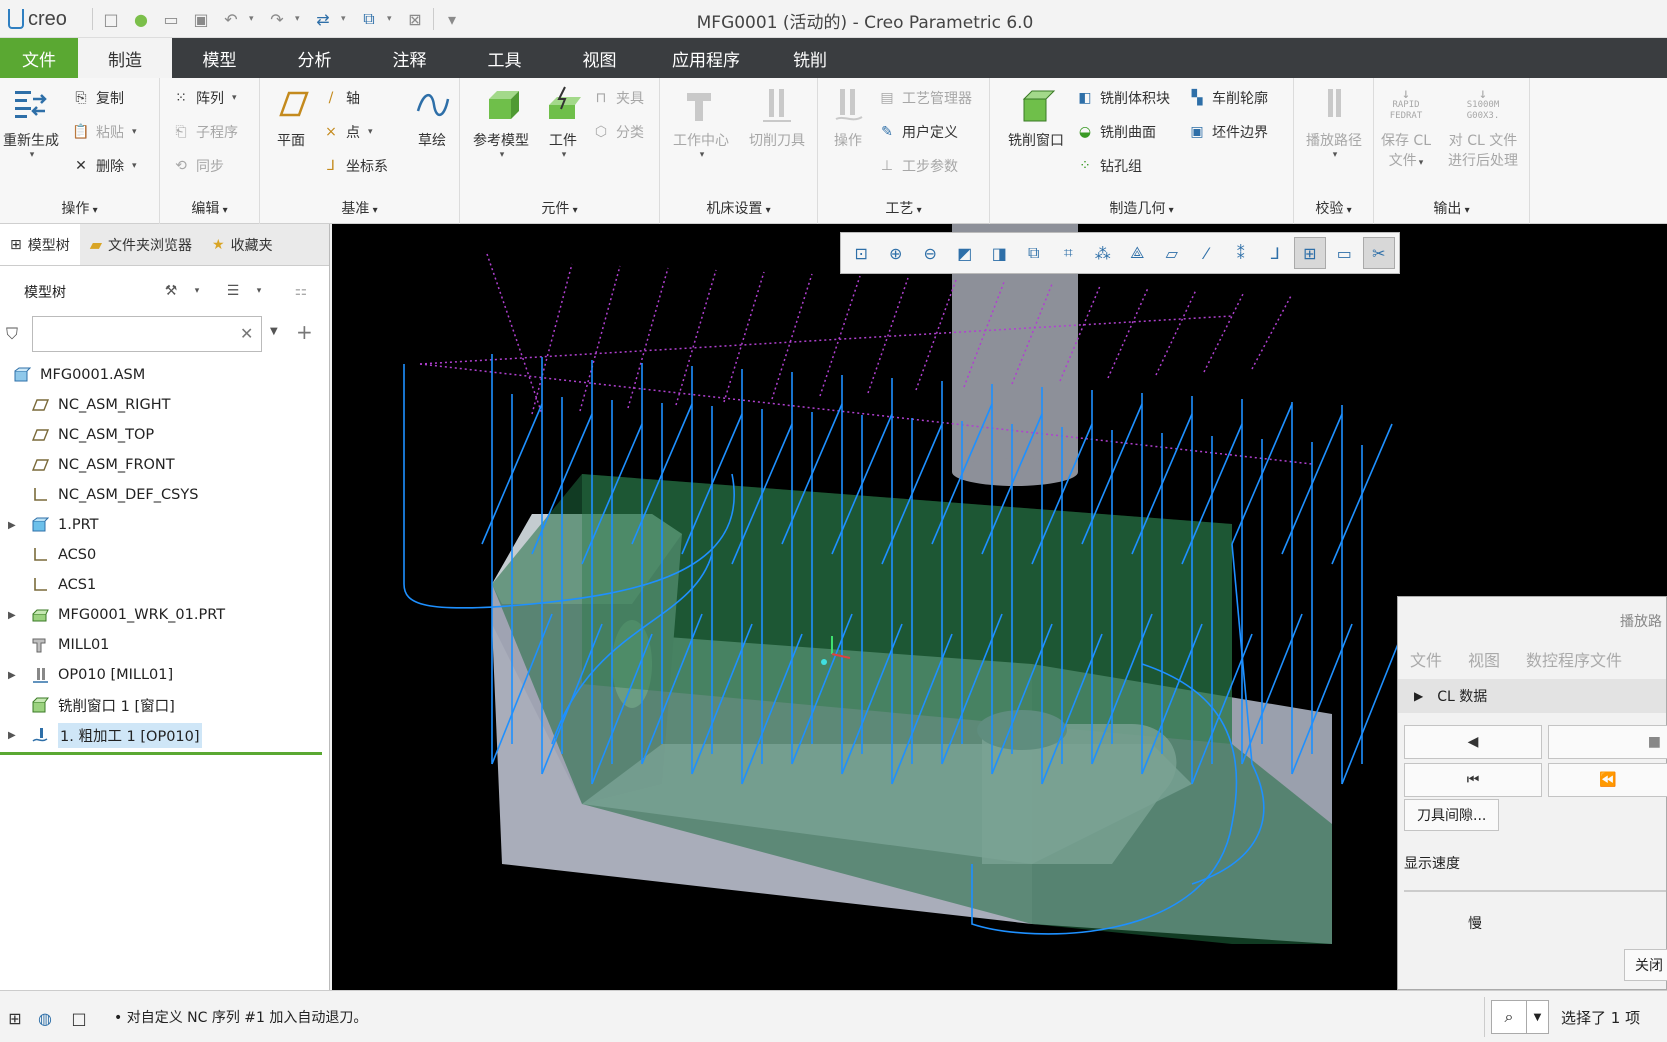  What do you see at coordinates (1451, 208) in the screenshot?
I see `group-label-output: 输出` at bounding box center [1451, 208].